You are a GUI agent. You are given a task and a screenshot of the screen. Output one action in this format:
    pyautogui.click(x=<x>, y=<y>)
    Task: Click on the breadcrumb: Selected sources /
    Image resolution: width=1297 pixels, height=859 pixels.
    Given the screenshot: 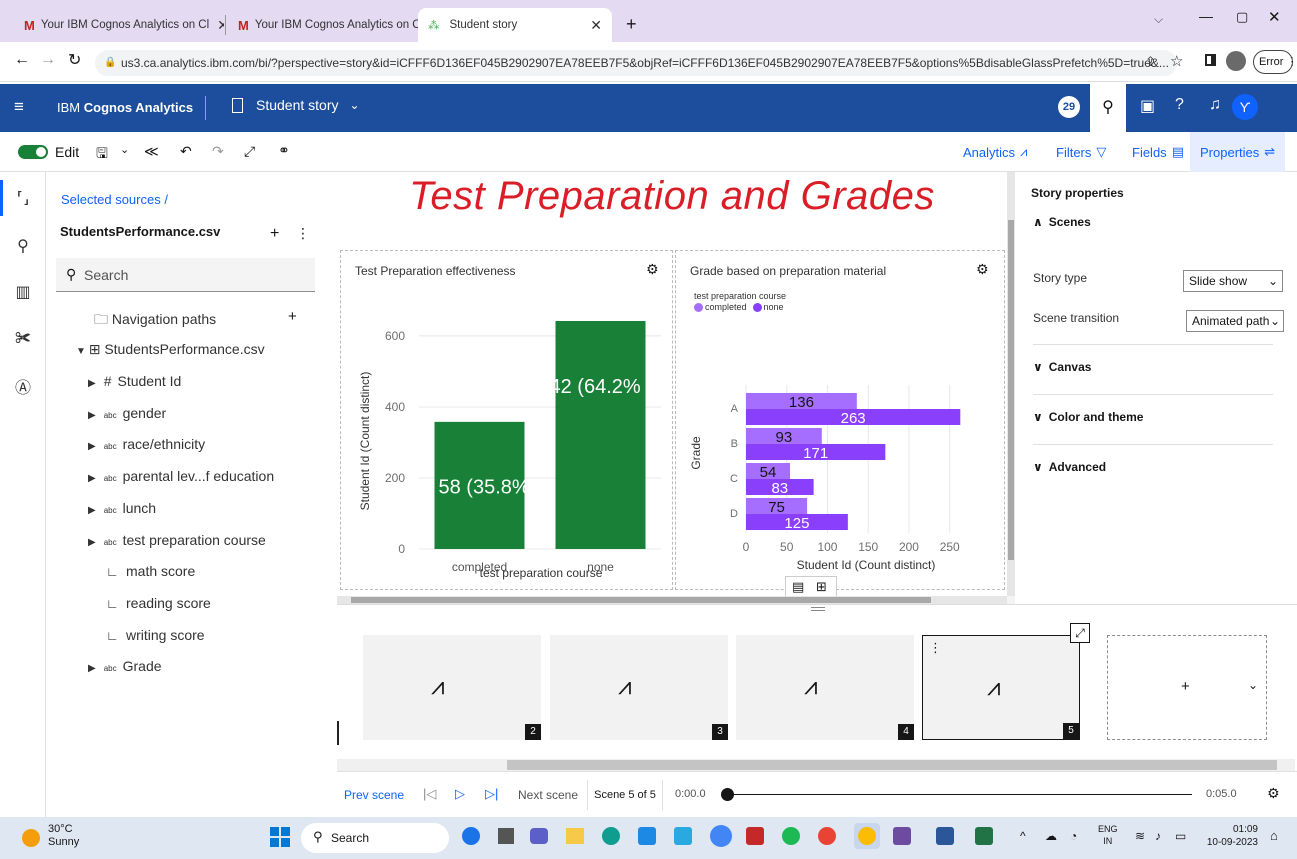 What is the action you would take?
    pyautogui.click(x=114, y=199)
    